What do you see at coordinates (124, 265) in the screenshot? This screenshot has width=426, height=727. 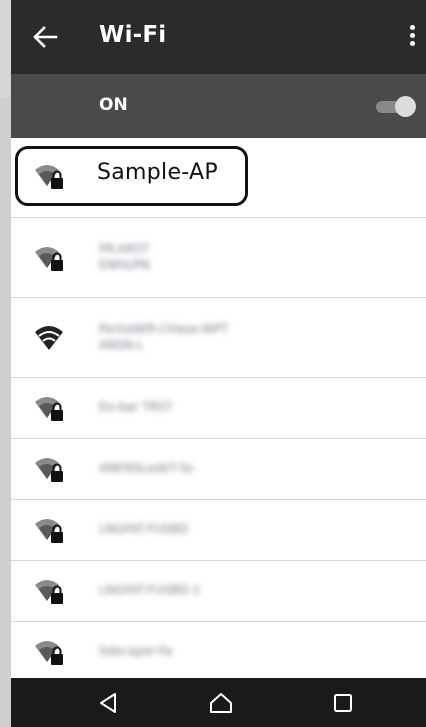 I see `network-detail: ENFA/PN` at bounding box center [124, 265].